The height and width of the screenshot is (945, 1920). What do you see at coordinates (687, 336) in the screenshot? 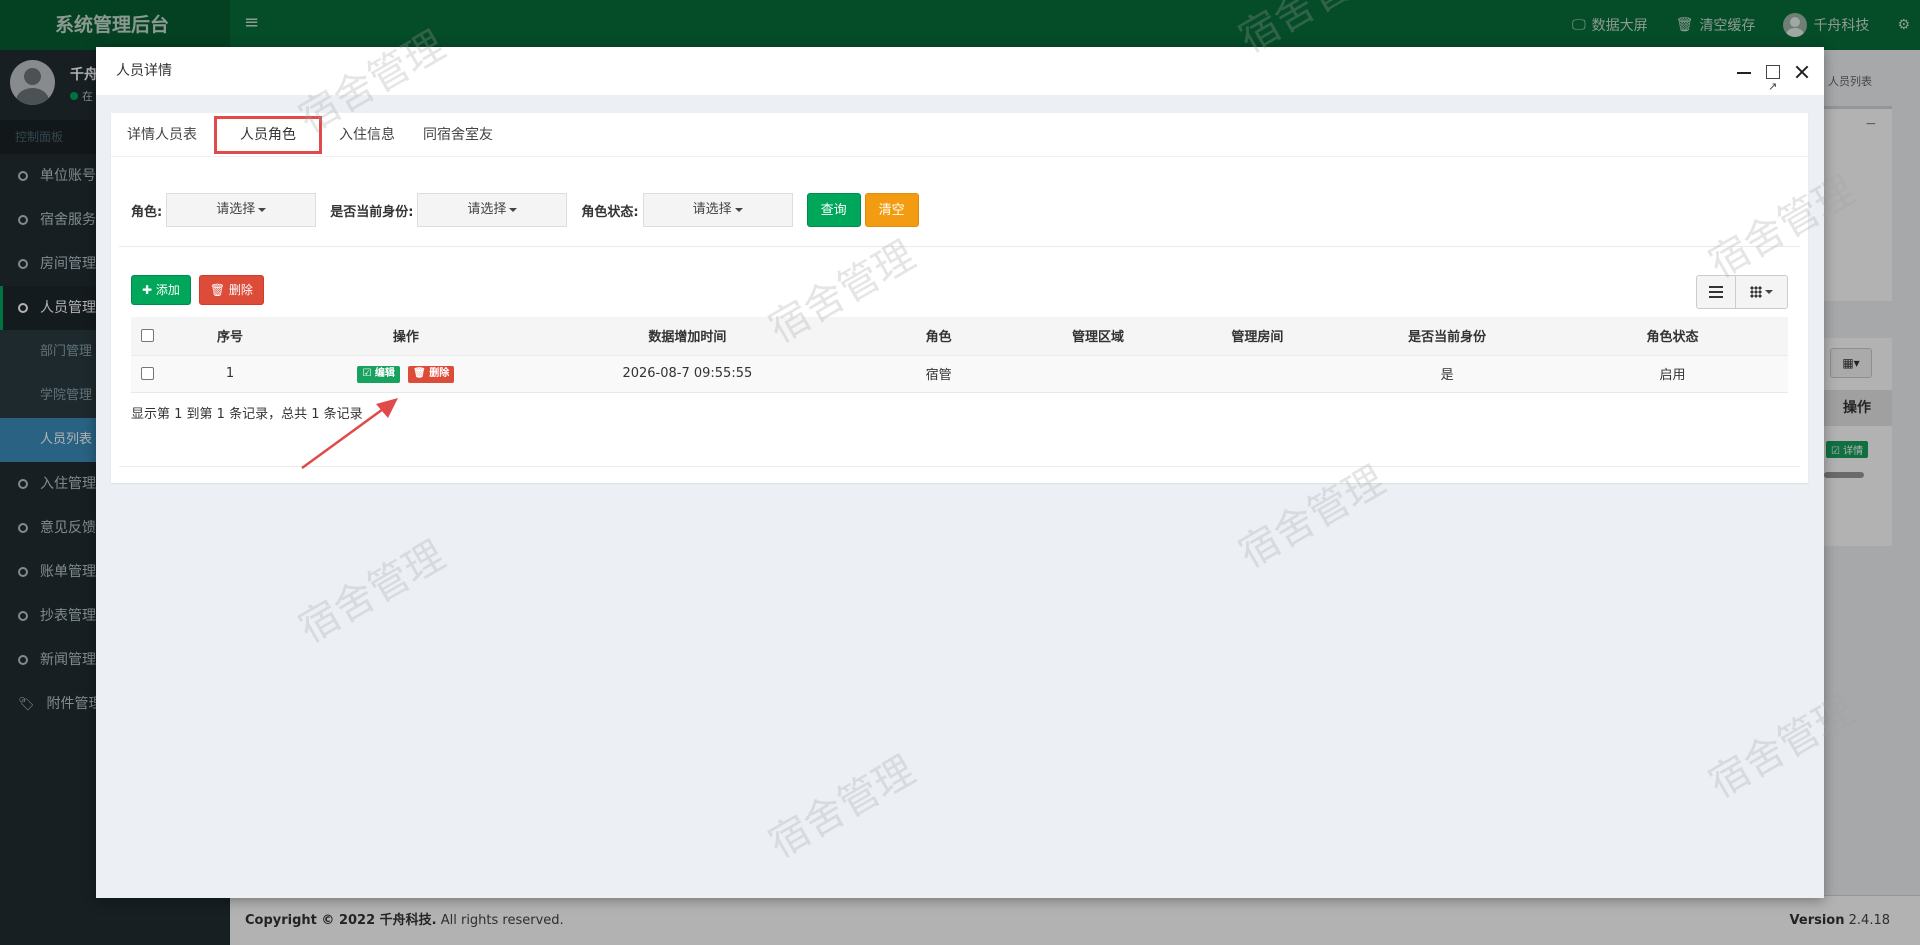
I see `col-created-time: 数据增加时间` at bounding box center [687, 336].